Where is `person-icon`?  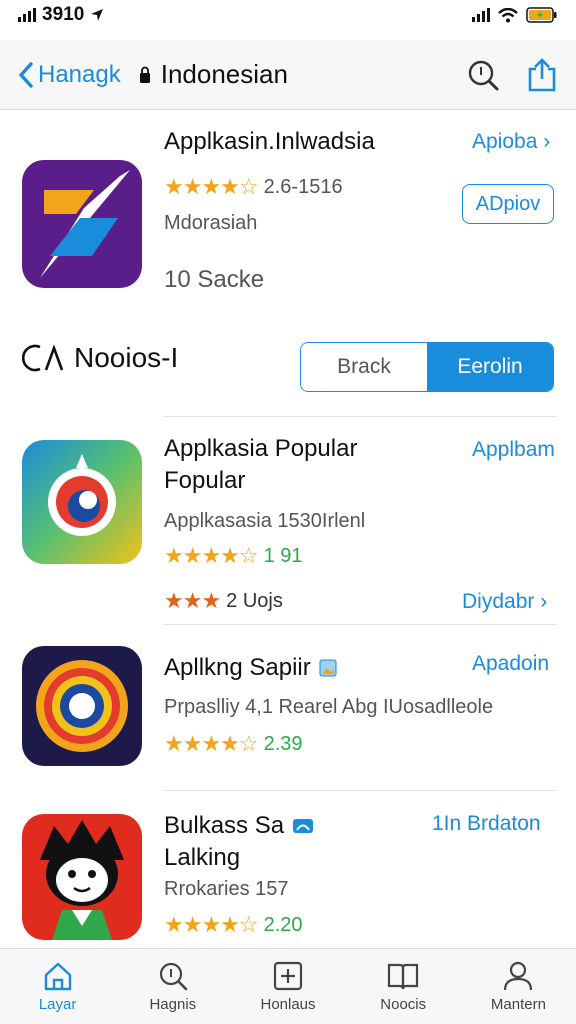
person-icon is located at coordinates (518, 976).